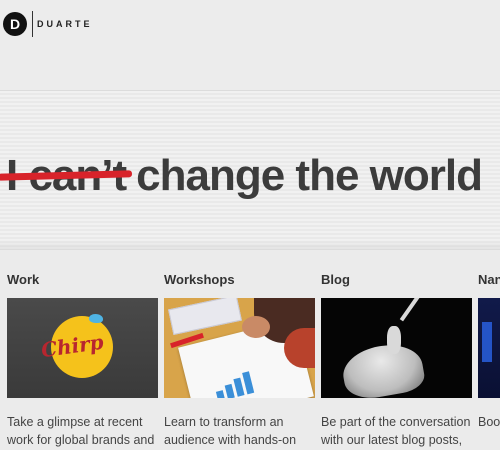 The image size is (500, 450). Describe the element at coordinates (96, 318) in the screenshot. I see `bird-icon` at that location.